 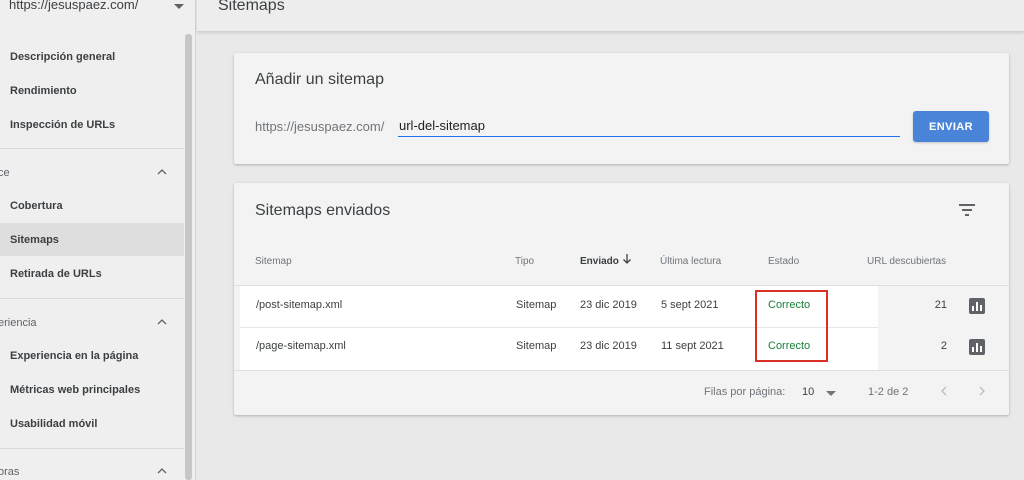 I want to click on property-url: https://jesuspaez.com/, so click(x=74, y=6).